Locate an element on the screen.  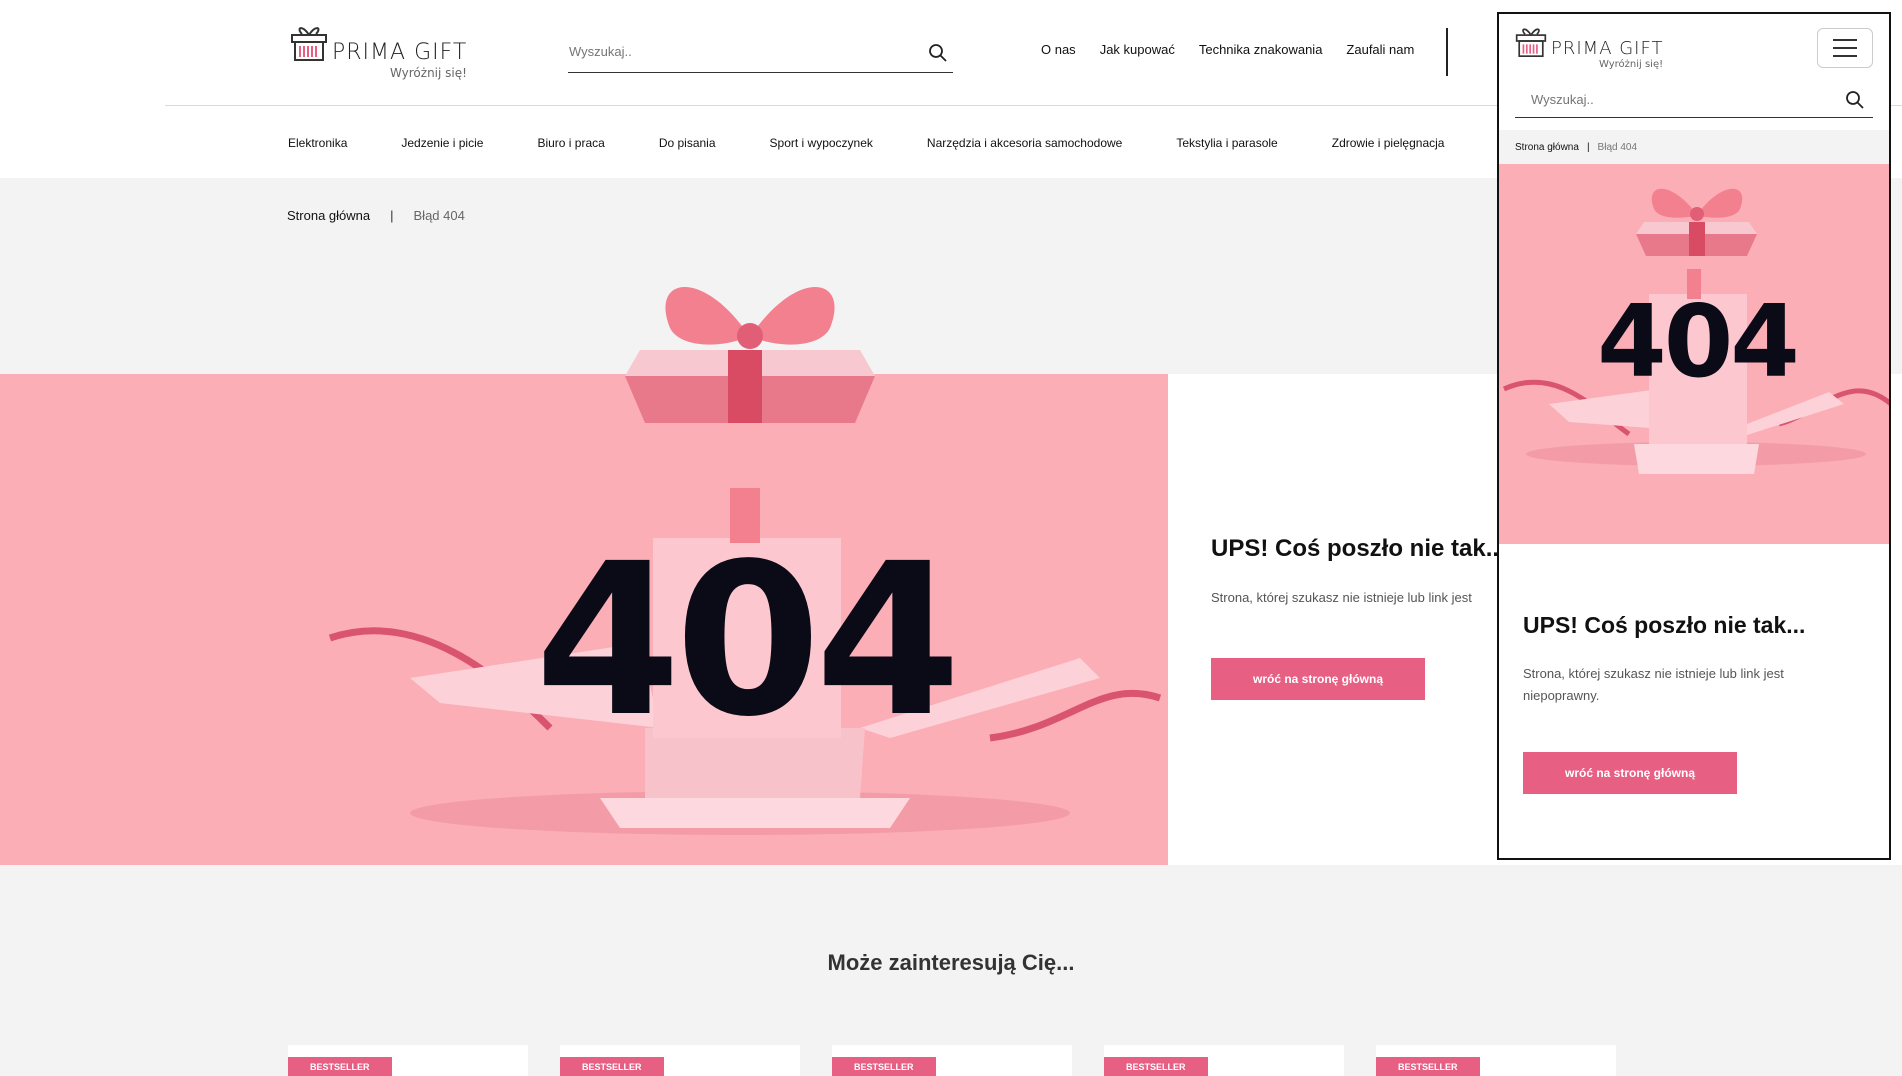
topnav-about: O nas is located at coordinates (1058, 49).